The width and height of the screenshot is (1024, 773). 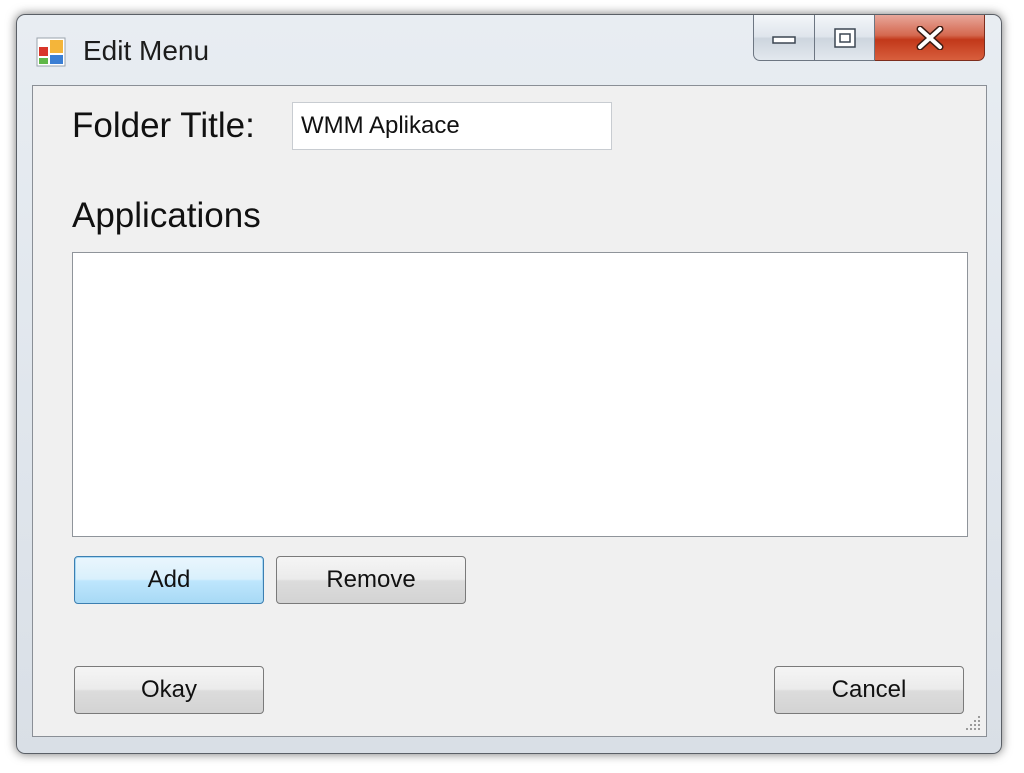 What do you see at coordinates (51, 52) in the screenshot?
I see `app-window-icon` at bounding box center [51, 52].